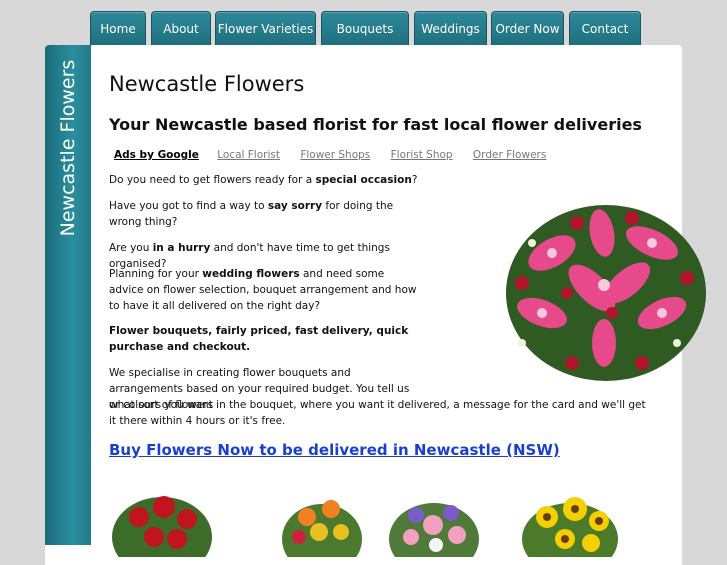 The height and width of the screenshot is (565, 727). I want to click on sidebar-title: Newcastle Flowers, so click(68, 148).